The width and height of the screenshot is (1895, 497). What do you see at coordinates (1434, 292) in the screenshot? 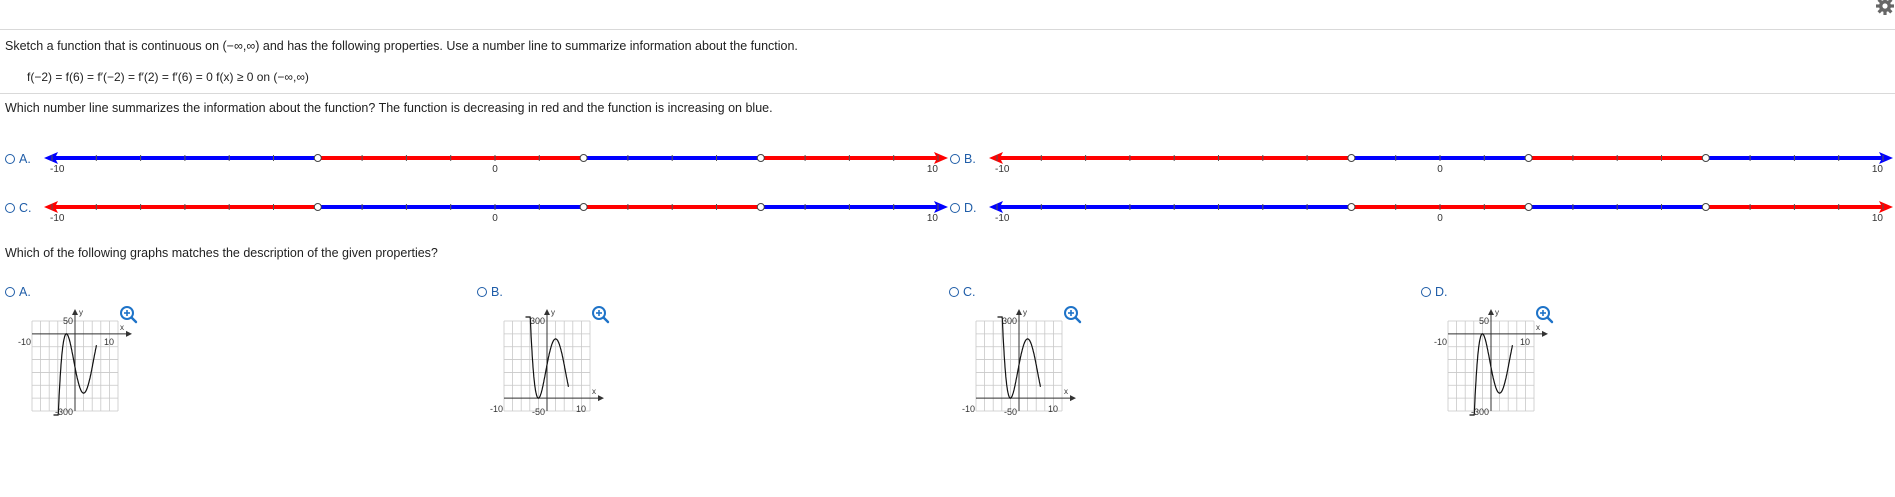
I see `graph-option-d: D.` at bounding box center [1434, 292].